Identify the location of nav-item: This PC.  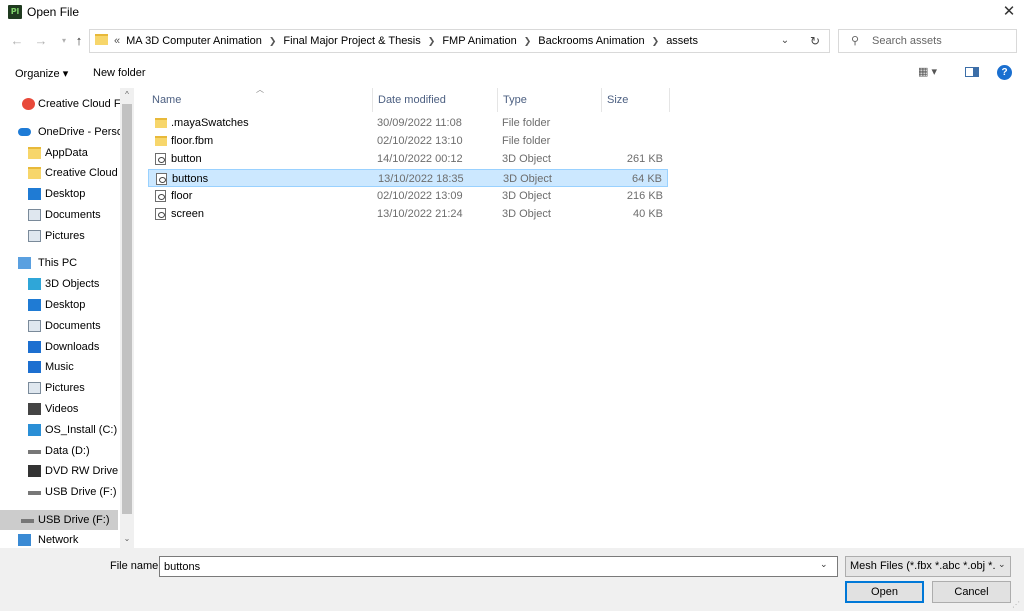
(60, 263).